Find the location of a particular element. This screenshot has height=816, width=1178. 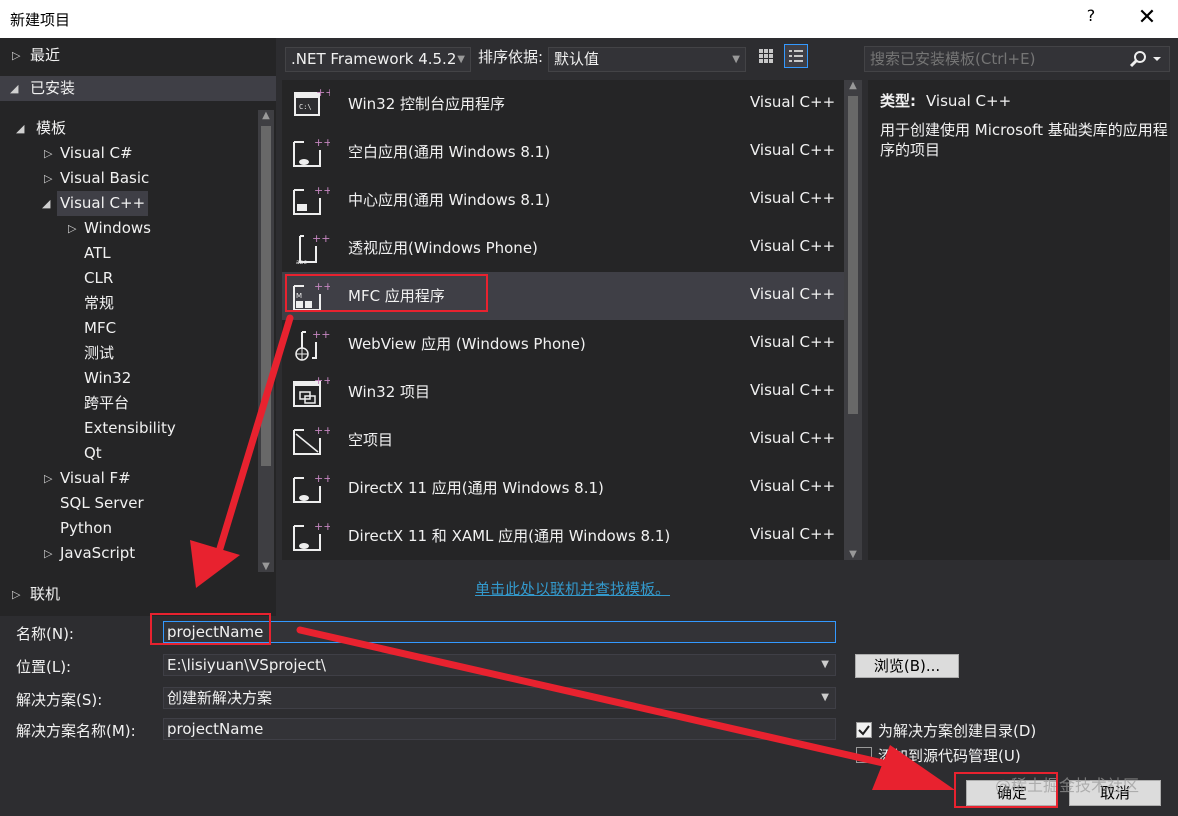

template-item: ++ 中心应用(通用 Windows 8.1) Visual C++ is located at coordinates (563, 200).